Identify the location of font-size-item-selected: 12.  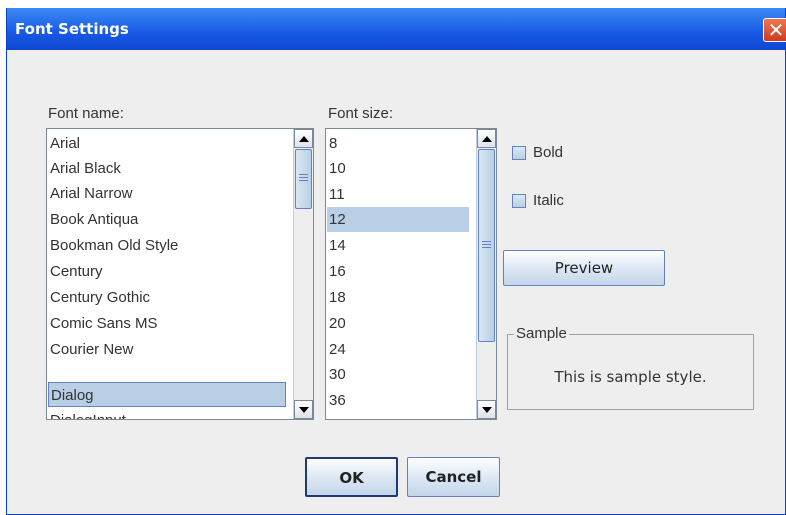
(398, 219).